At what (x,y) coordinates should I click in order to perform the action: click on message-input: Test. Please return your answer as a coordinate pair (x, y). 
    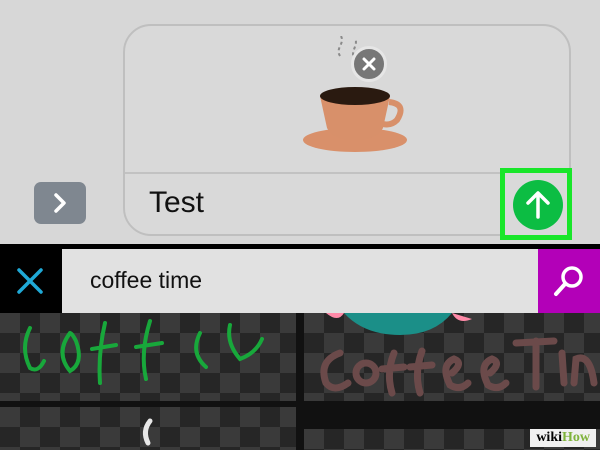
    Looking at the image, I should click on (176, 203).